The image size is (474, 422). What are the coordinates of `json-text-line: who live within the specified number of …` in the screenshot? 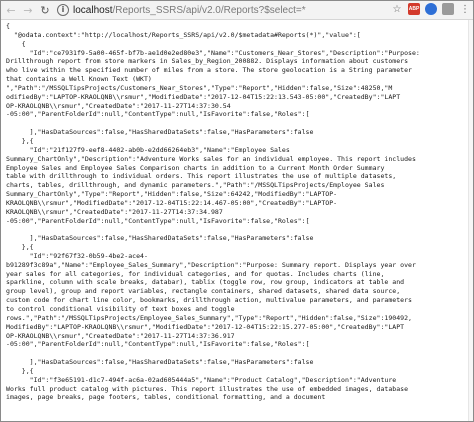 It's located at (209, 70).